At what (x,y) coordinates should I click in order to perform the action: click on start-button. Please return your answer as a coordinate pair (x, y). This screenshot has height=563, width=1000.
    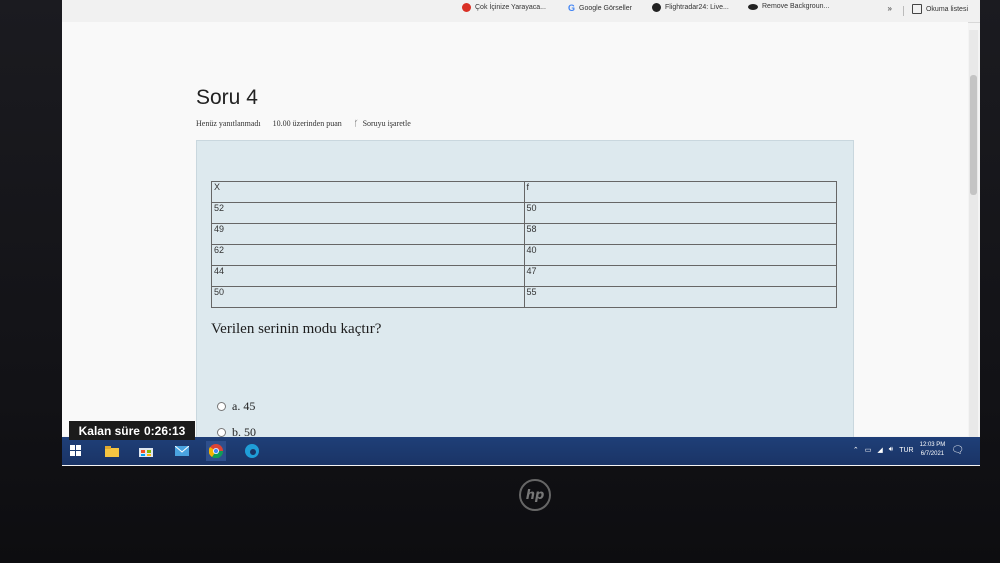
    Looking at the image, I should click on (76, 451).